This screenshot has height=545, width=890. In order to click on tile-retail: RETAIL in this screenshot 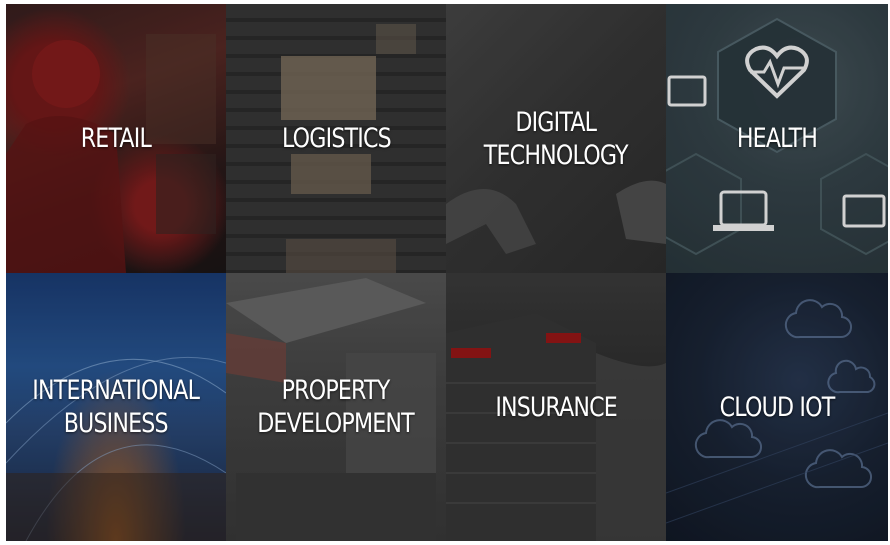, I will do `click(116, 138)`.